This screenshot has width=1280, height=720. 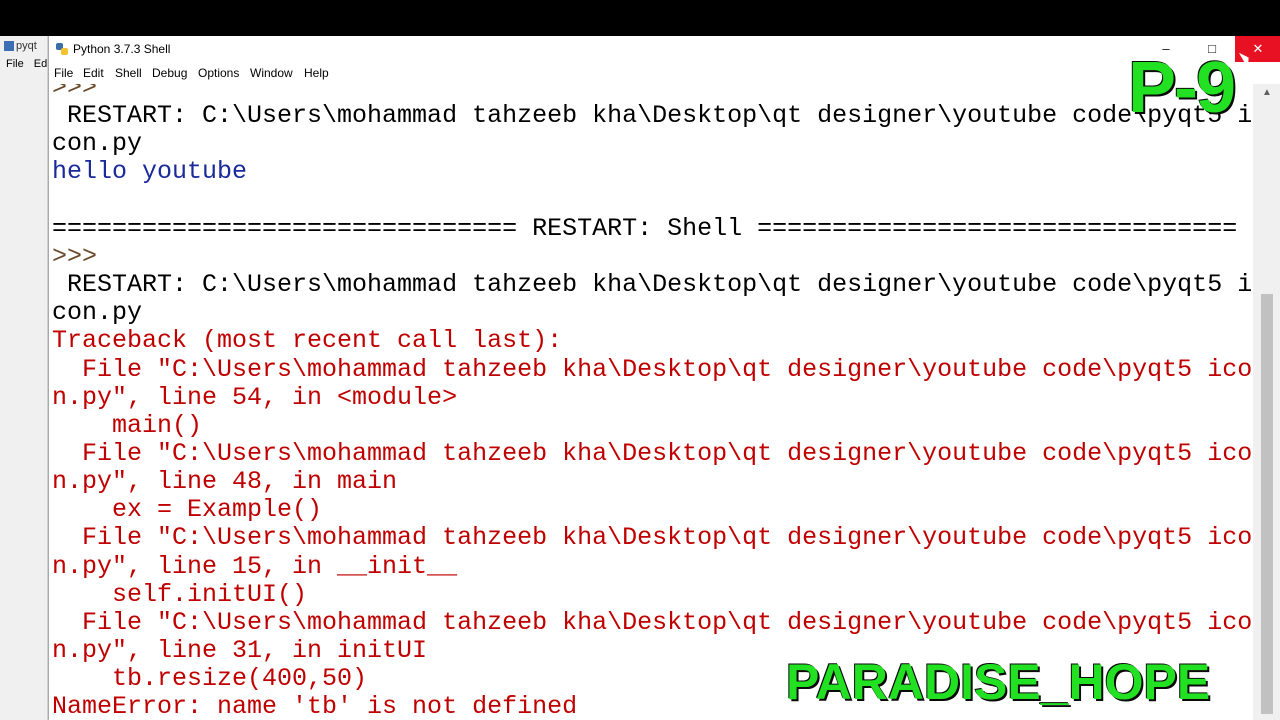 What do you see at coordinates (187, 510) in the screenshot?
I see `console-line: ex = Example()` at bounding box center [187, 510].